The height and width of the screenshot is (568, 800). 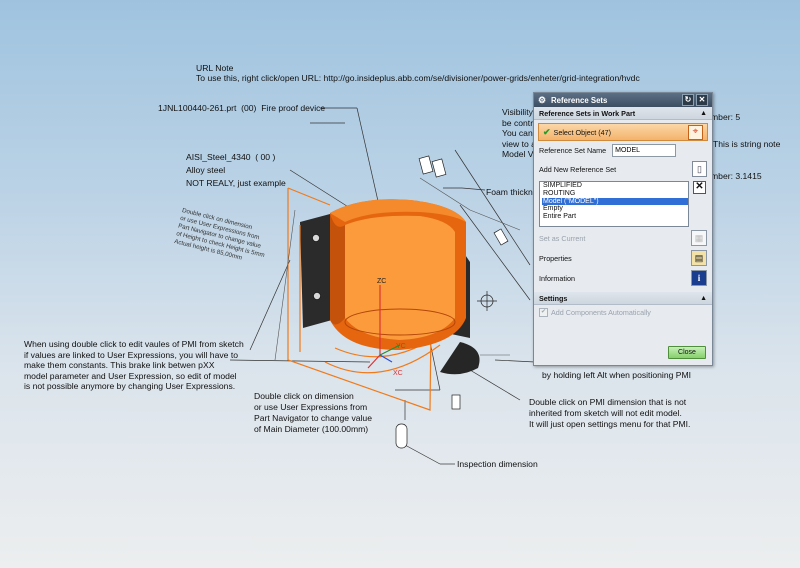 I want to click on reference-set-item: SIMPLIFIED, so click(x=615, y=186).